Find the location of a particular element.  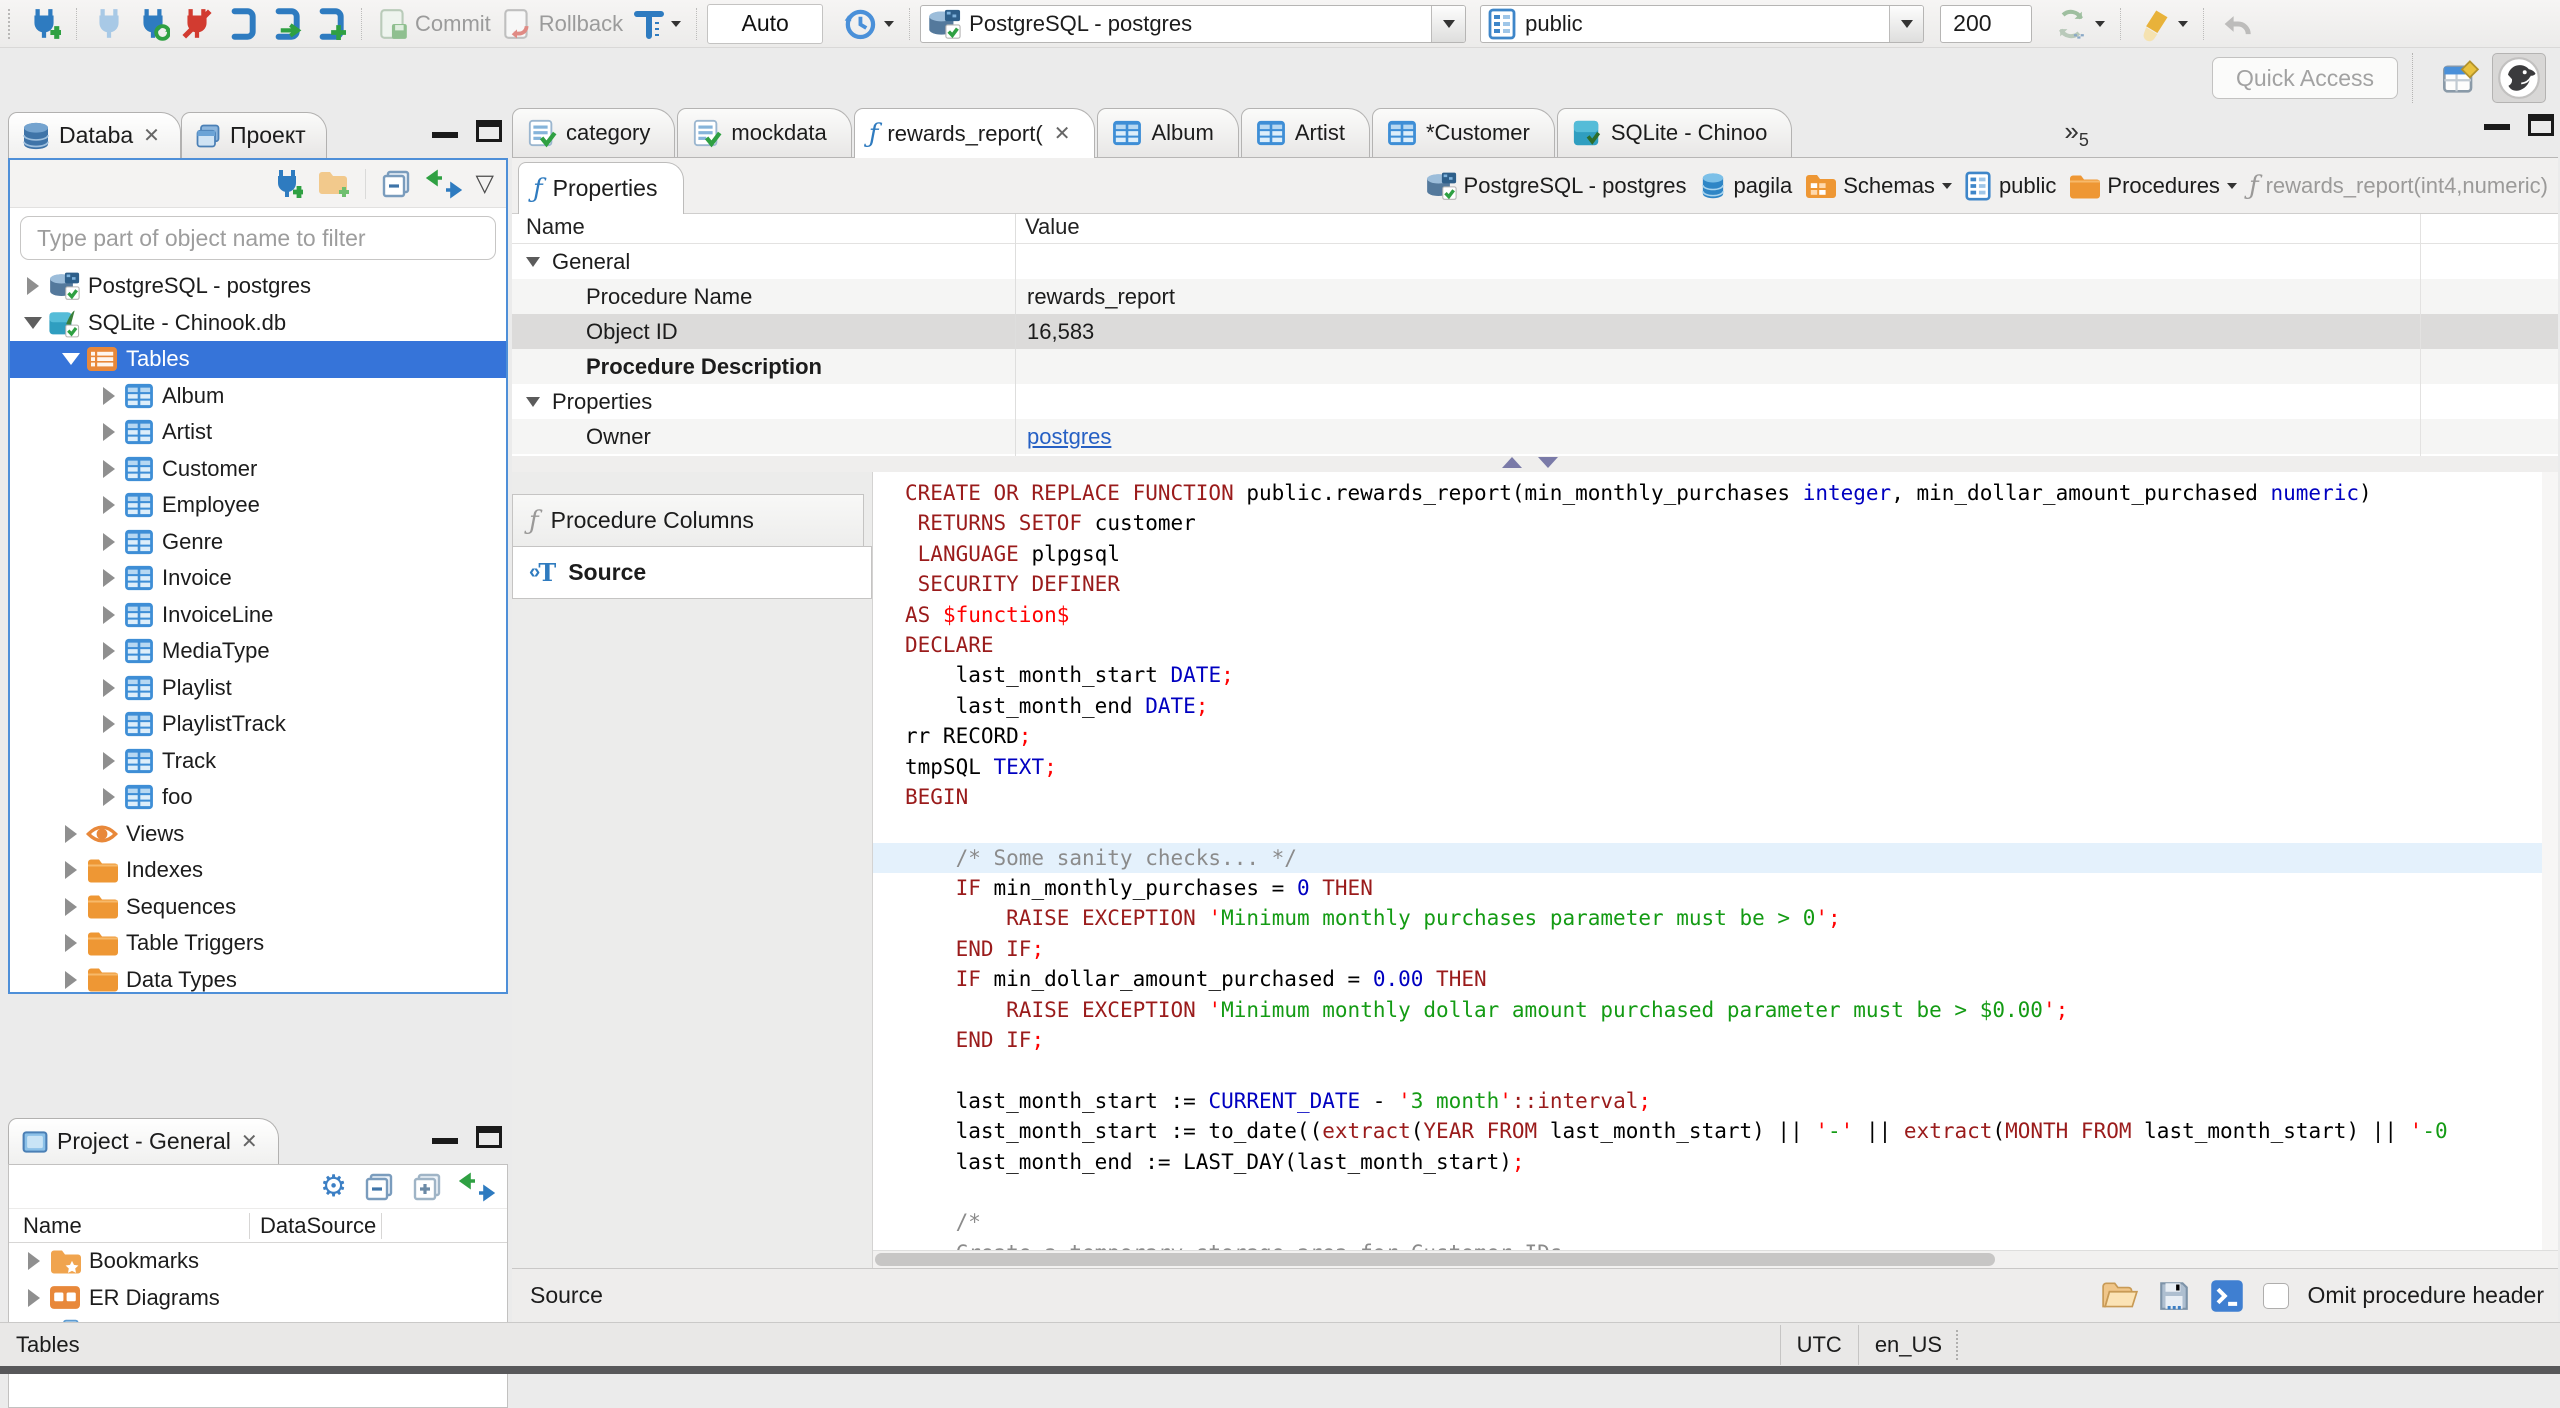

object-filter-input: Type part of object name to filter is located at coordinates (258, 238).